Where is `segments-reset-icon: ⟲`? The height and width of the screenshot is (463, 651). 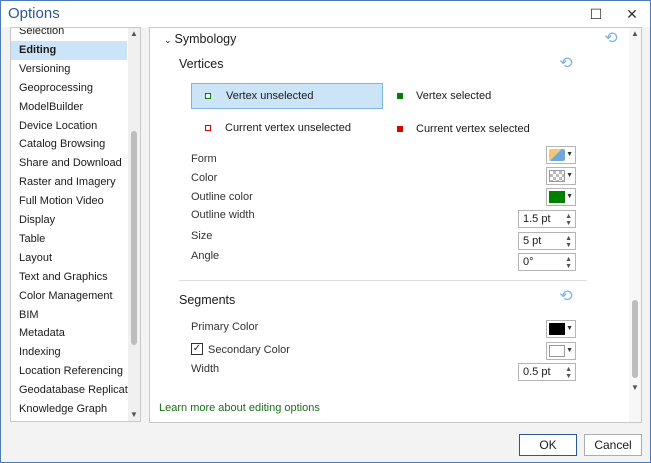
segments-reset-icon: ⟲ is located at coordinates (566, 297).